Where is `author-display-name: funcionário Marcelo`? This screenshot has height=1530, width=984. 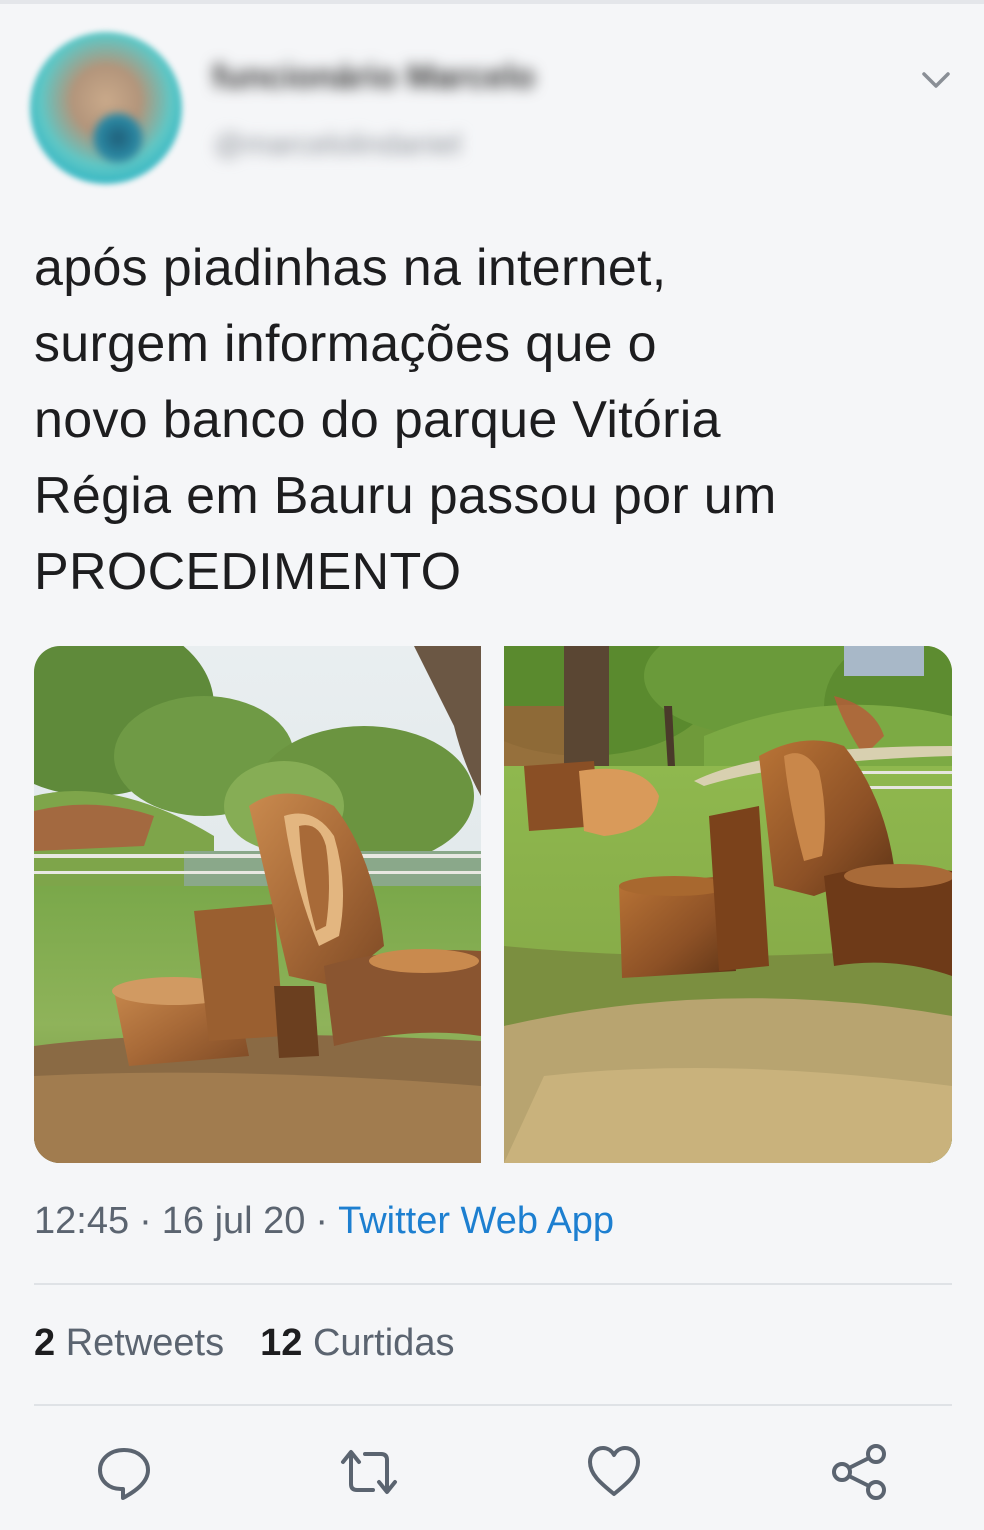 author-display-name: funcionário Marcelo is located at coordinates (427, 80).